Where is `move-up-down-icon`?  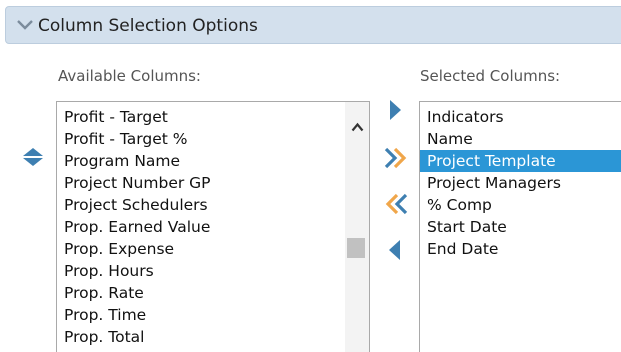
move-up-down-icon is located at coordinates (33, 157).